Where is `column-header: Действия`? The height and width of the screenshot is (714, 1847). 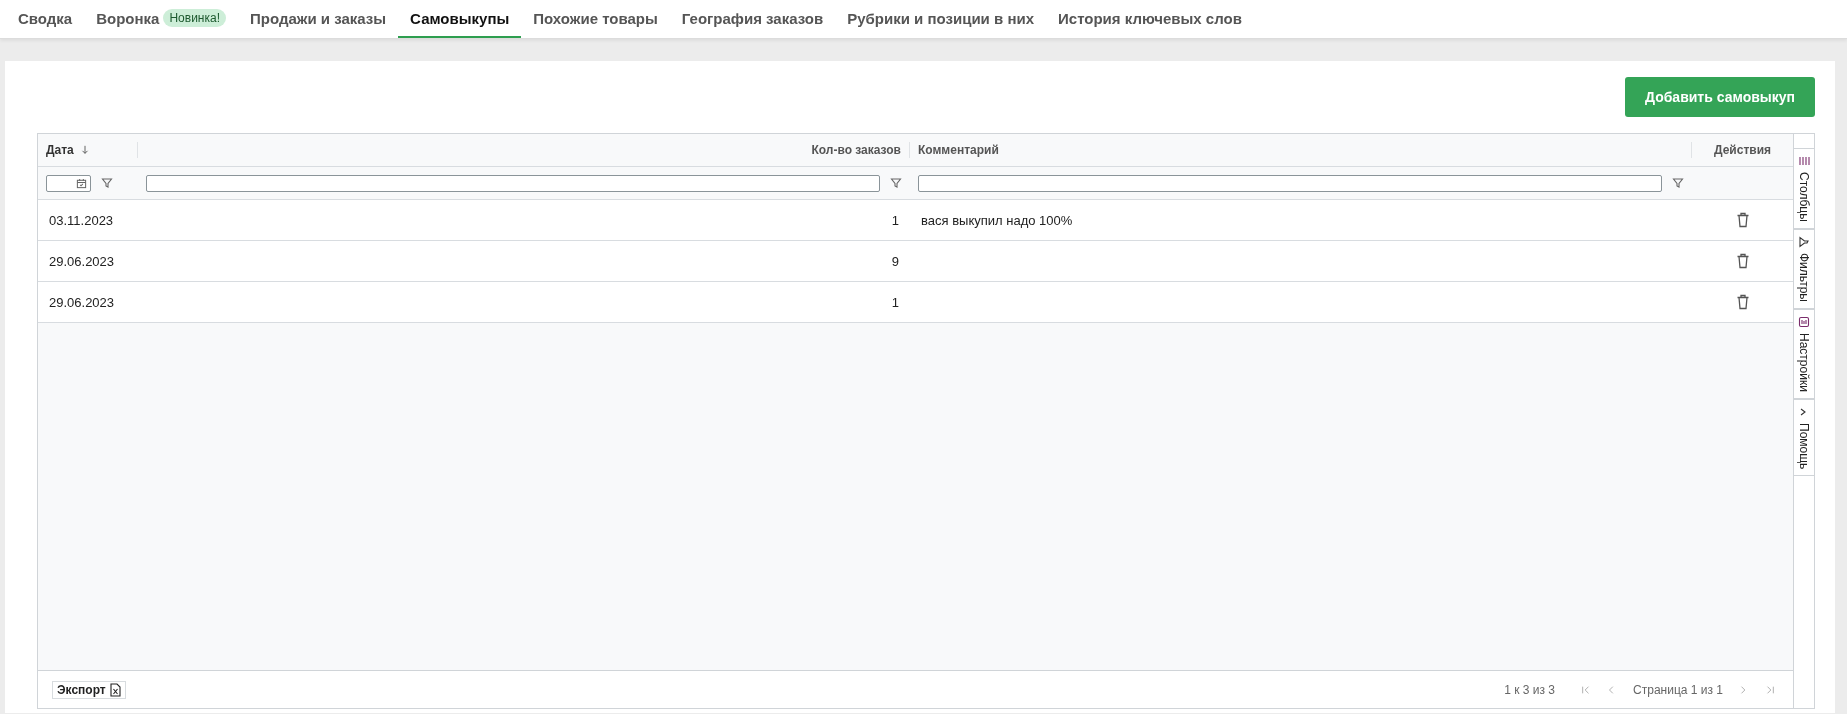
column-header: Действия is located at coordinates (1742, 150).